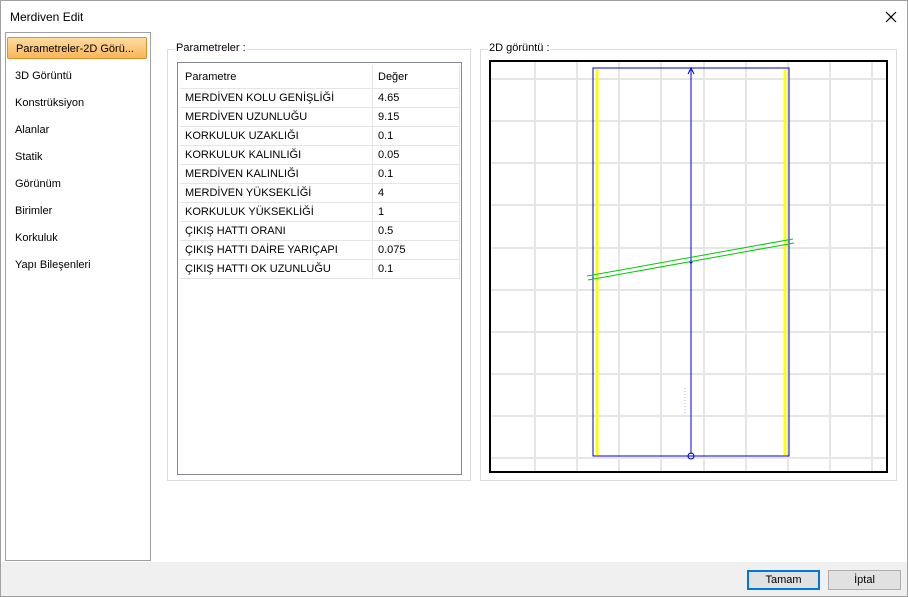  I want to click on param-name: ÇIKIŞ HATTI ORANI, so click(276, 231).